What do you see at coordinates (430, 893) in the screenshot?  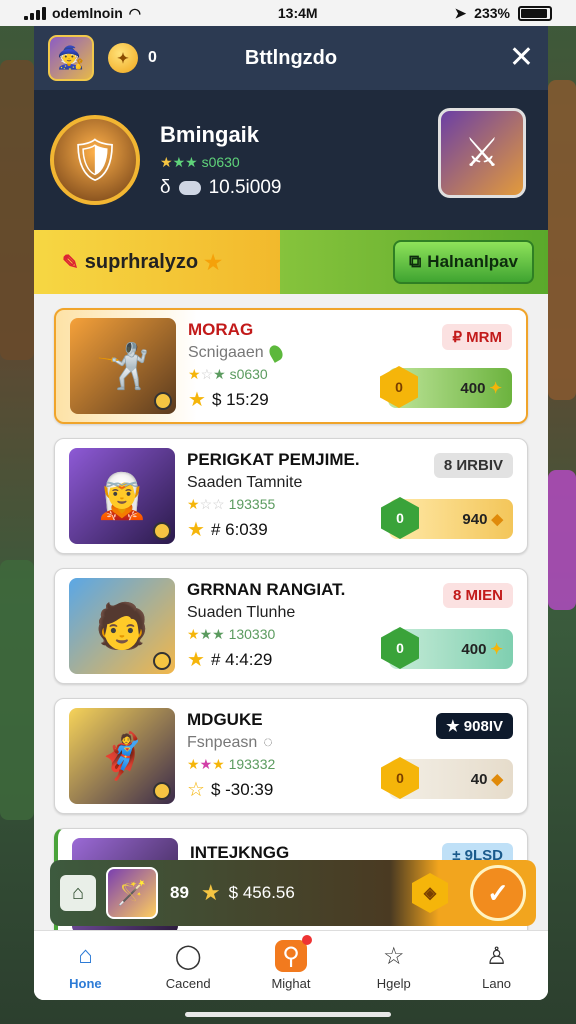 I see `gem-icon: ◈` at bounding box center [430, 893].